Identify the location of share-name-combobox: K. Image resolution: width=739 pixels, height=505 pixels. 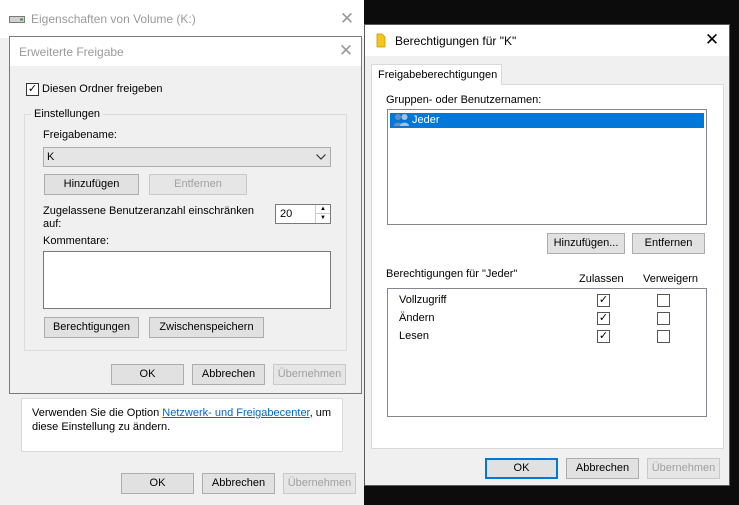
(187, 157).